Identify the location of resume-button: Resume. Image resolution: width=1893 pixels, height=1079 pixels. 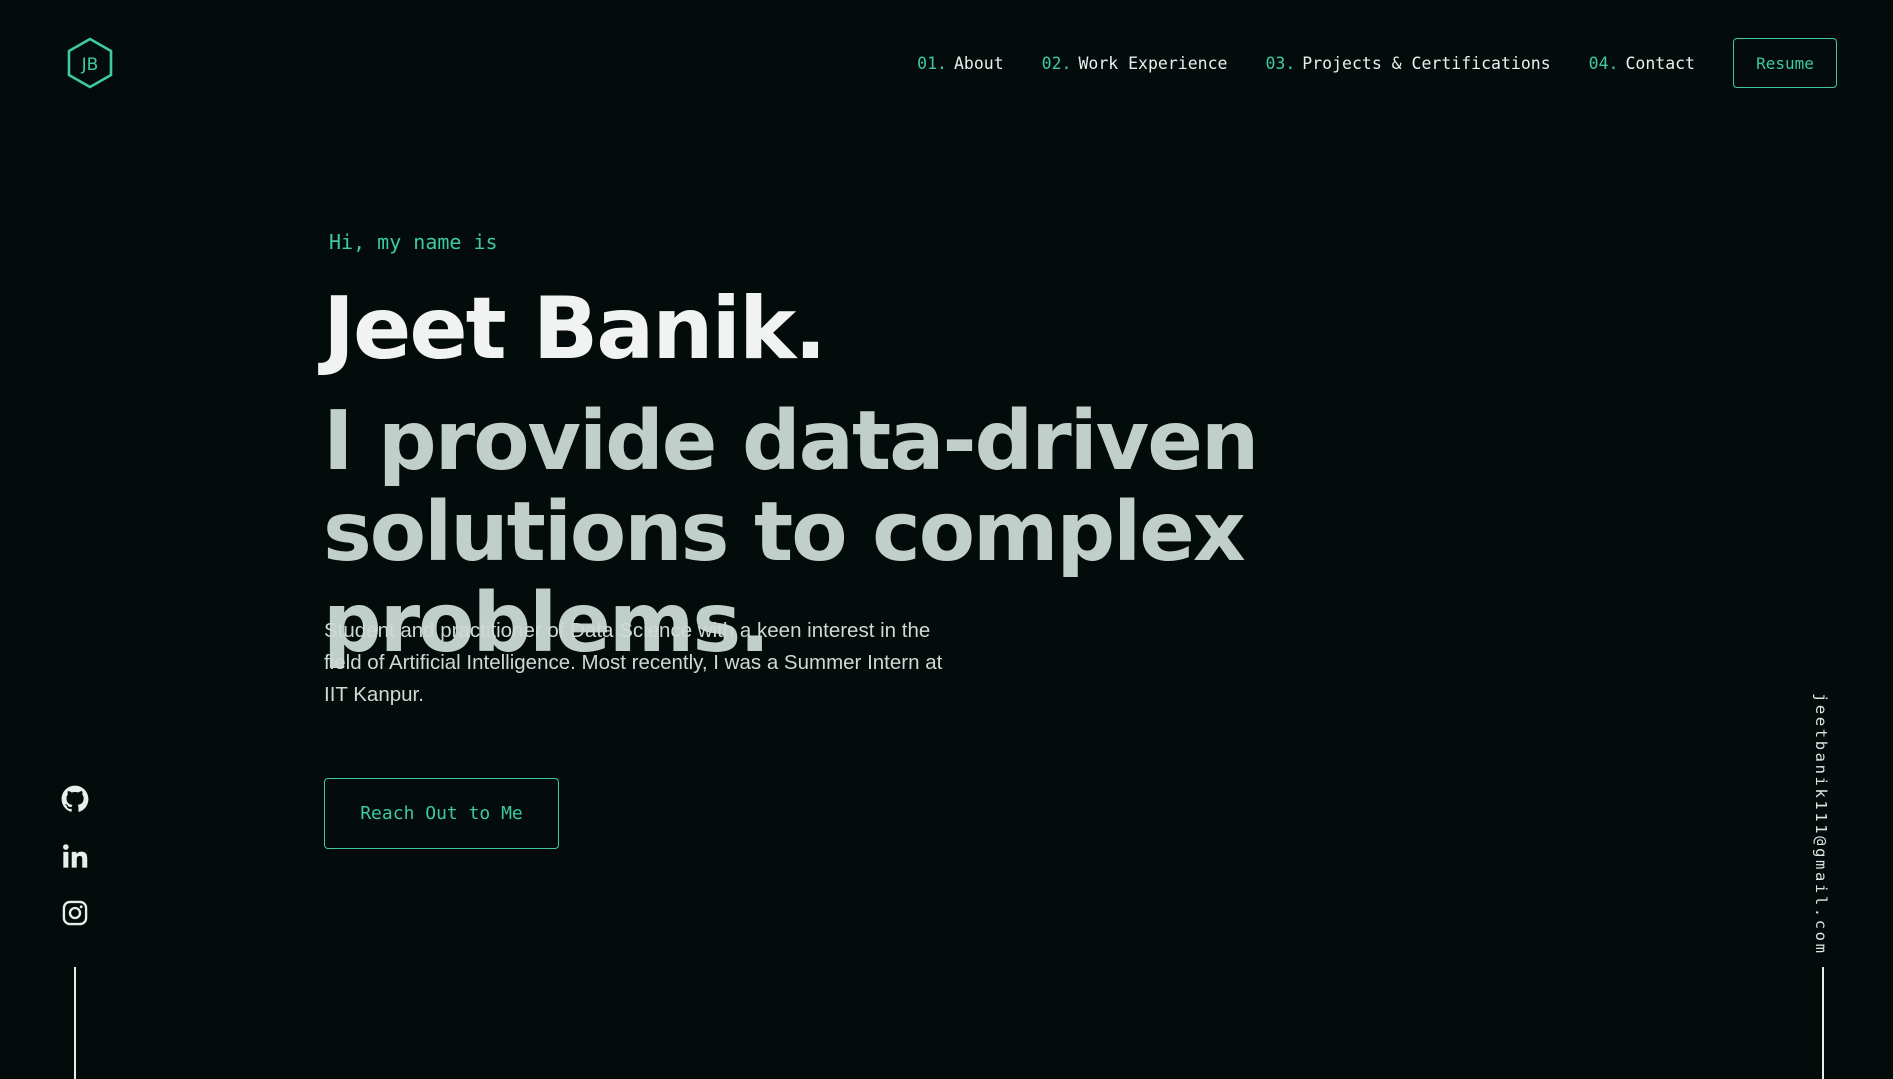
(1785, 63).